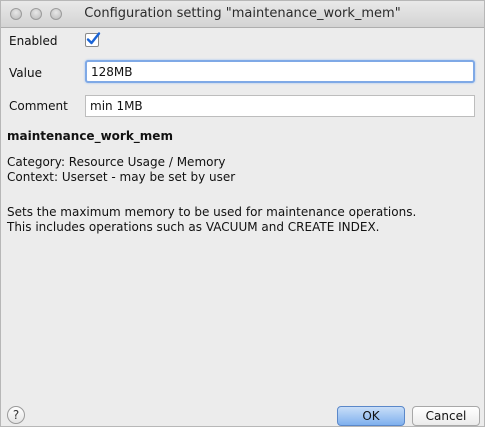 Image resolution: width=485 pixels, height=427 pixels. I want to click on comment-input, so click(280, 106).